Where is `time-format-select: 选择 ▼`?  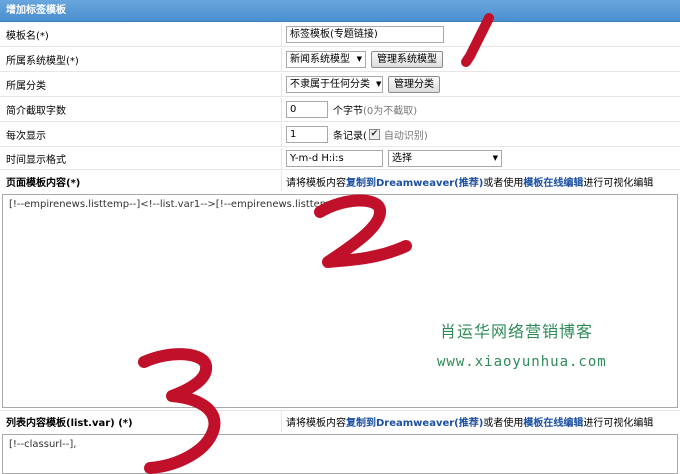
time-format-select: 选择 ▼ is located at coordinates (445, 158).